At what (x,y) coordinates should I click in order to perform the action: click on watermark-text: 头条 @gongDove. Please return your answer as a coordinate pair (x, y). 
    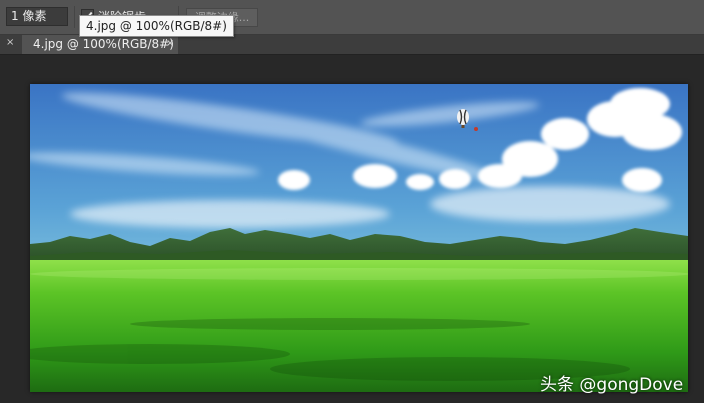
    Looking at the image, I should click on (612, 385).